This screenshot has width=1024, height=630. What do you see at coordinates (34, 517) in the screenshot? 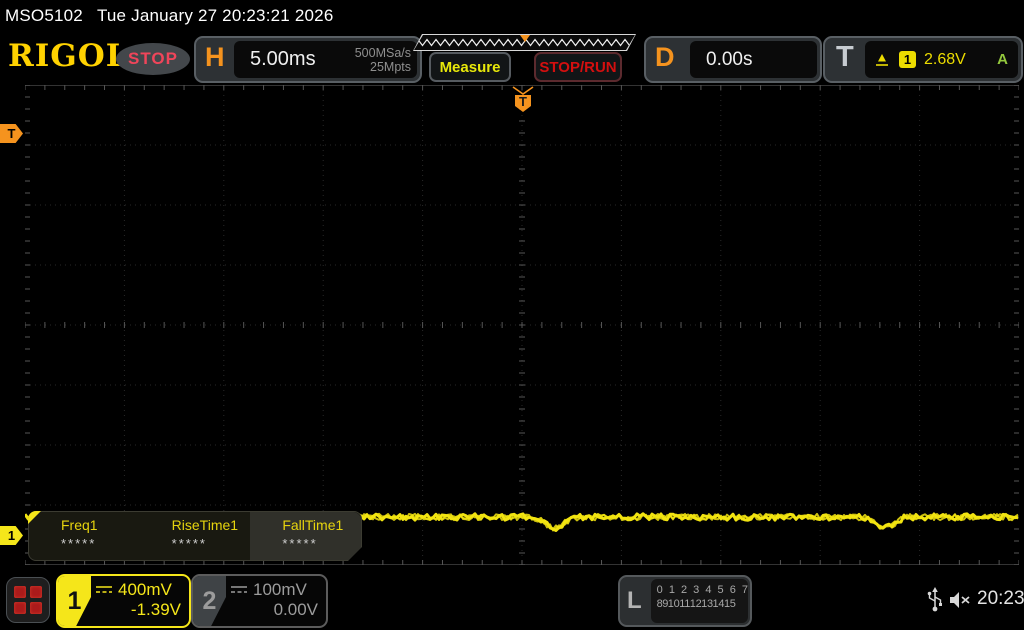
I see `popup-corner-accent` at bounding box center [34, 517].